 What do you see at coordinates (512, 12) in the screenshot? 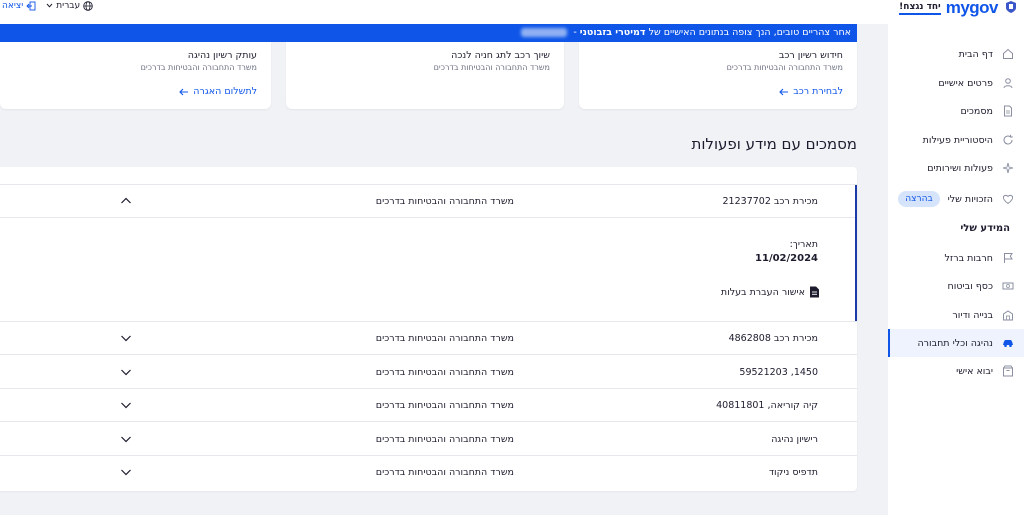
I see `top-bar: יחד נגצח! mygov עברית יציאה` at bounding box center [512, 12].